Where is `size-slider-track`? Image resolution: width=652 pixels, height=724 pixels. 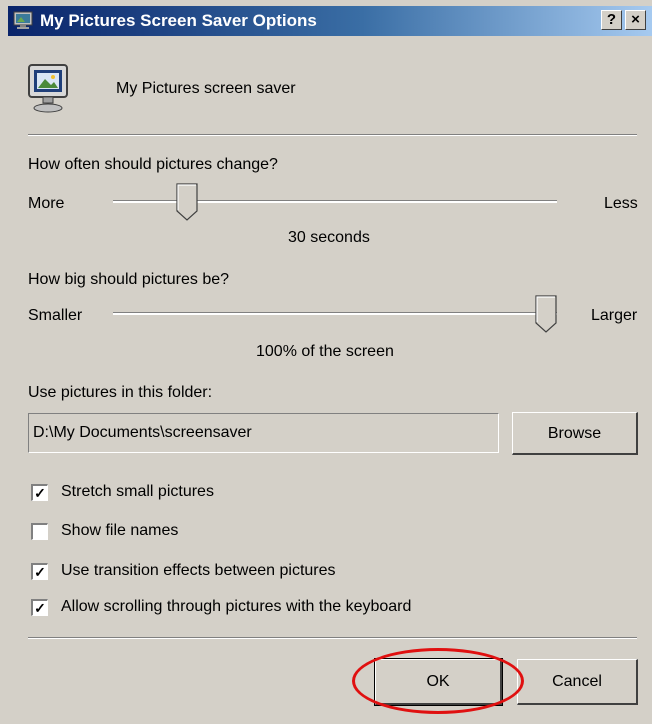 size-slider-track is located at coordinates (335, 313).